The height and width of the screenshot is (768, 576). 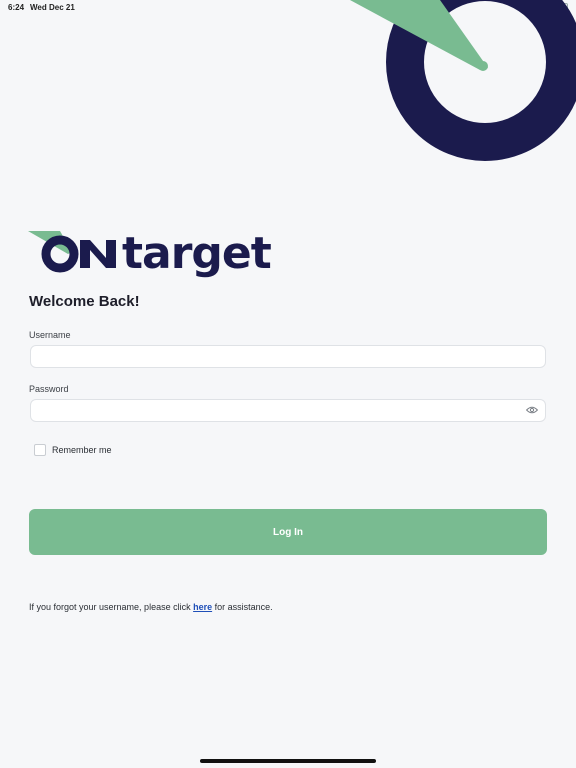 What do you see at coordinates (50, 335) in the screenshot?
I see `username-label: Username` at bounding box center [50, 335].